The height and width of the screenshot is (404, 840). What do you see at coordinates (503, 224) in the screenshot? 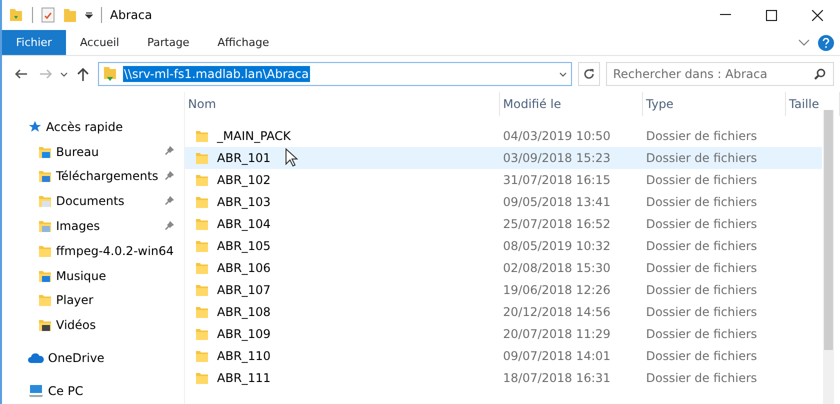
I see `file-row: ABR_104 25/07/2018 16:52 Dossier de fichiers` at bounding box center [503, 224].